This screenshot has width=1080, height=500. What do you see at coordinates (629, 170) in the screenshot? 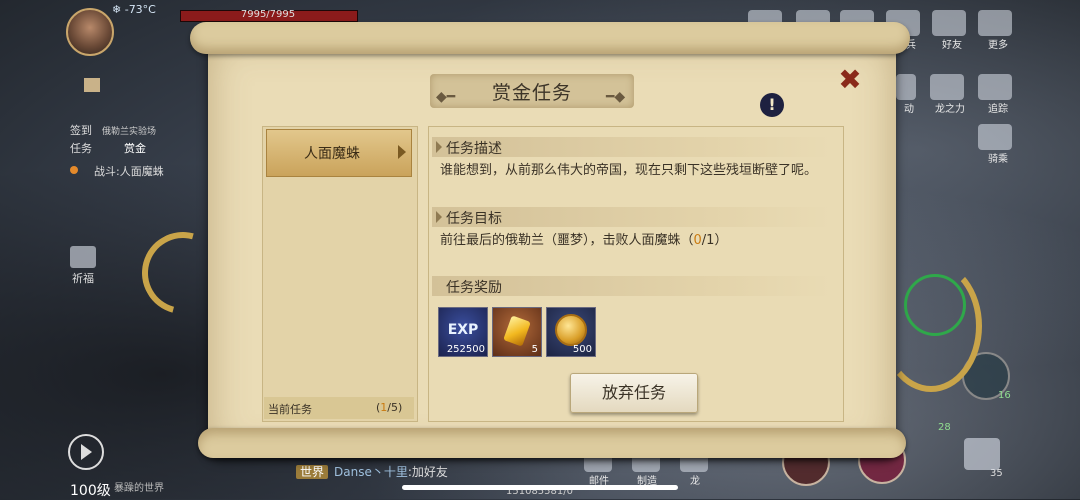
I see `description-text: 谁能想到，从前那么伟大的帝国，现在只剩下这些残垣断壁了呢。` at bounding box center [629, 170].